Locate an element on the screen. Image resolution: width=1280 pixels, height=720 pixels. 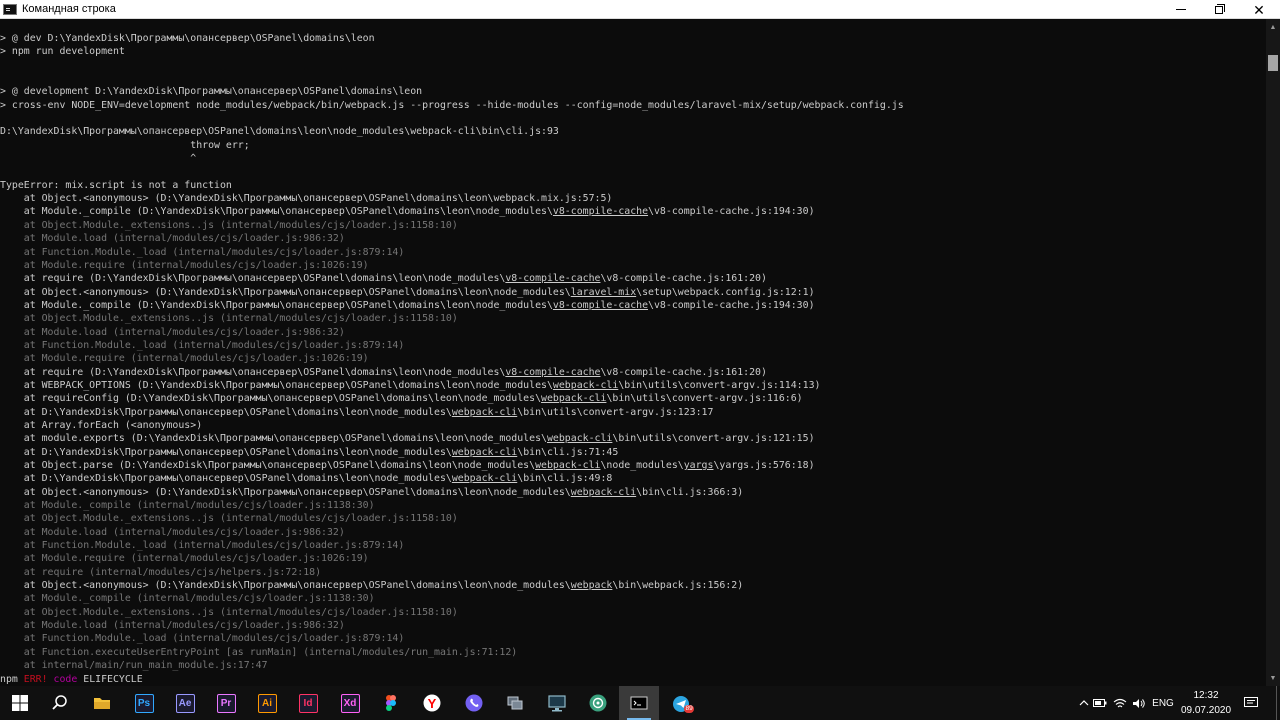
indesign-taskbar-button: Id is located at coordinates (308, 703).